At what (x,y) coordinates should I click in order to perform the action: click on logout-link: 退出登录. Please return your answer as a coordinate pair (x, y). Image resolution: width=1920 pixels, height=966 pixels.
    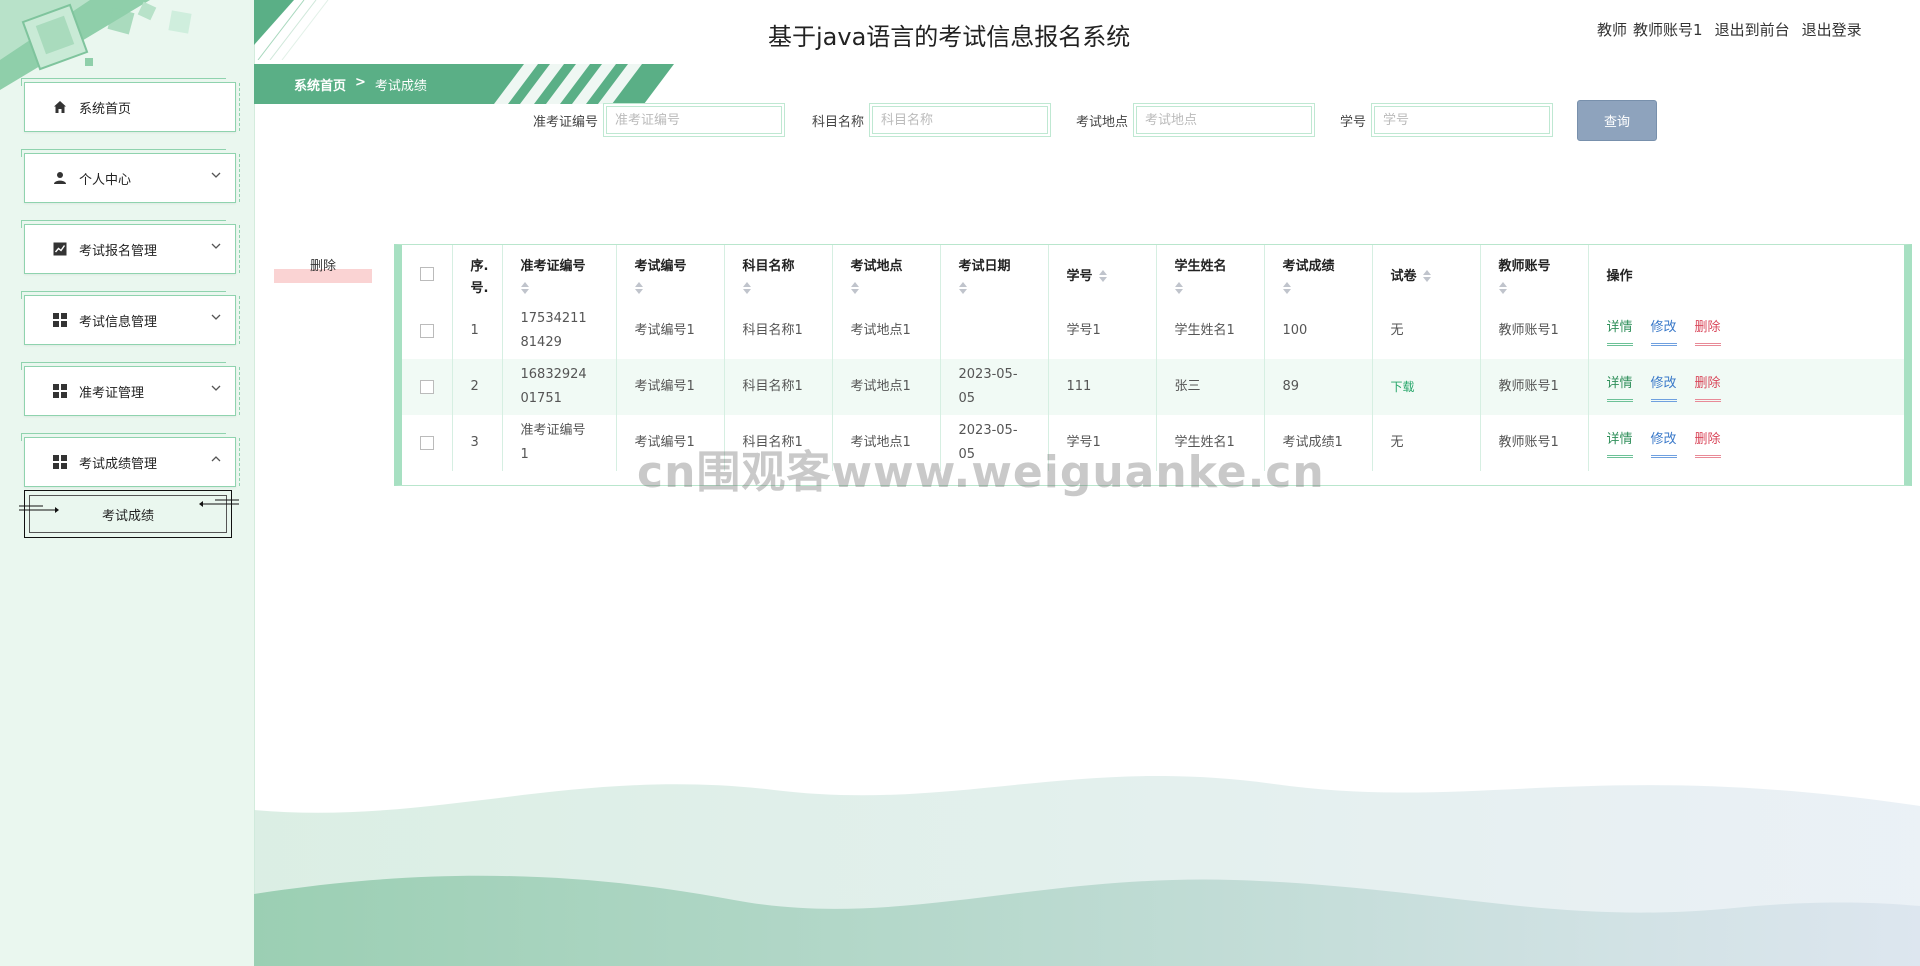
    Looking at the image, I should click on (1832, 29).